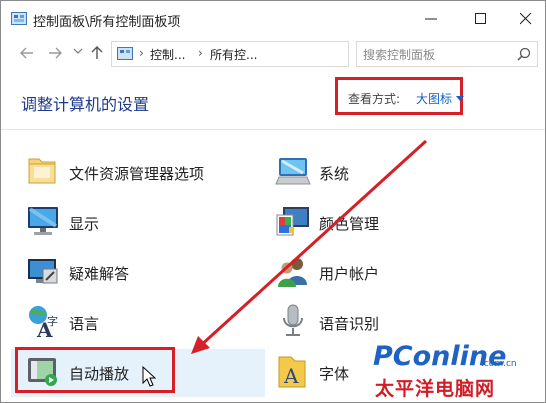 The width and height of the screenshot is (546, 403). Describe the element at coordinates (499, 364) in the screenshot. I see `watermark-domain: .com.cn` at that location.